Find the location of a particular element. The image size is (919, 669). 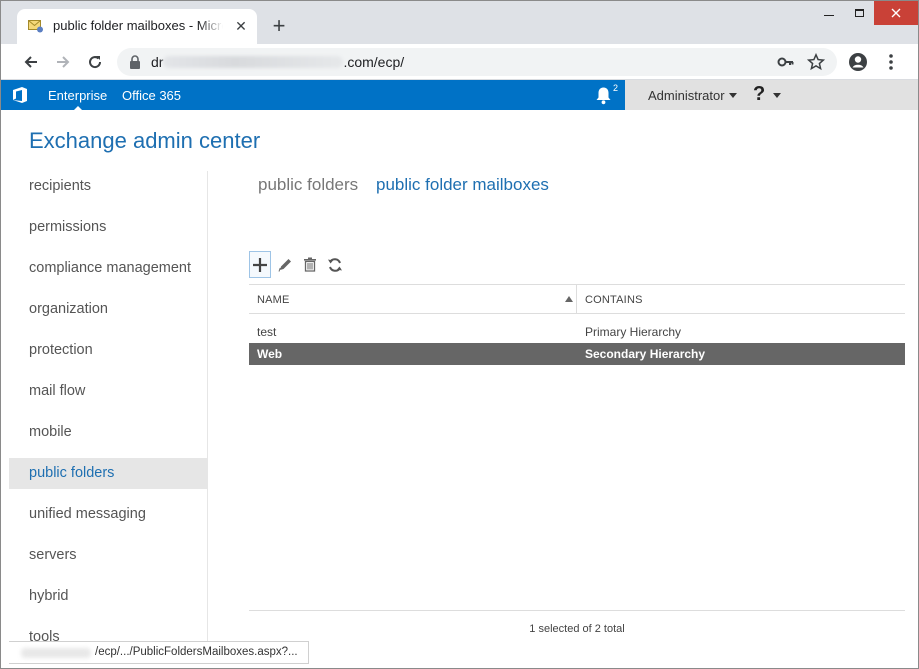

browser-toolbar: dr .com/ecp/ is located at coordinates (459, 62).